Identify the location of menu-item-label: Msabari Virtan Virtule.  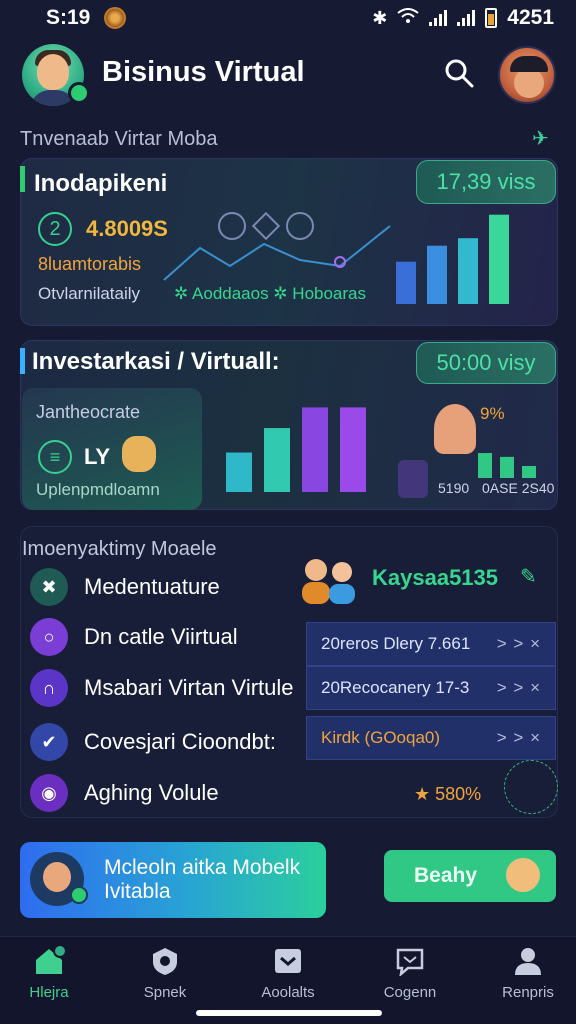
(189, 687).